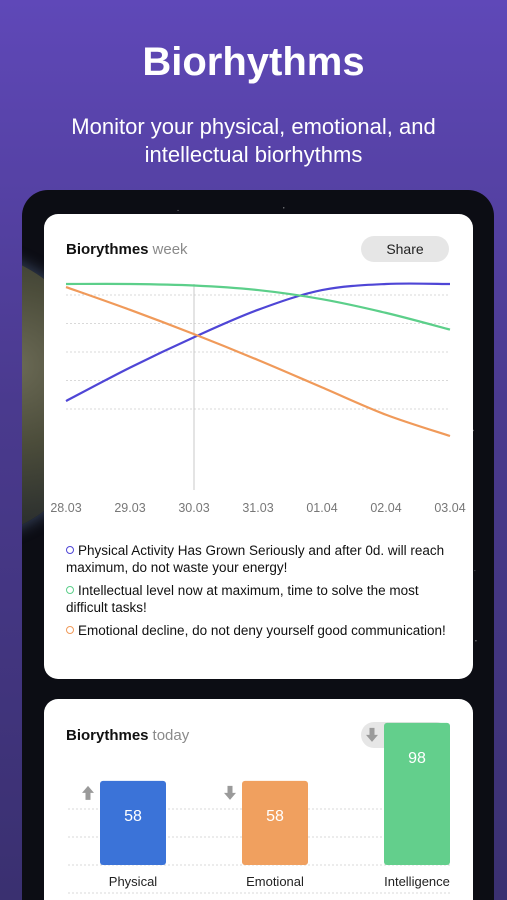  I want to click on bar-category-label: Physical, so click(133, 881).